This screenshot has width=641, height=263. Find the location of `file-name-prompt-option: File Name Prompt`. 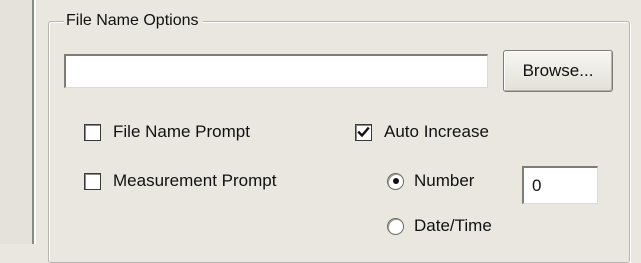

file-name-prompt-option: File Name Prompt is located at coordinates (167, 132).